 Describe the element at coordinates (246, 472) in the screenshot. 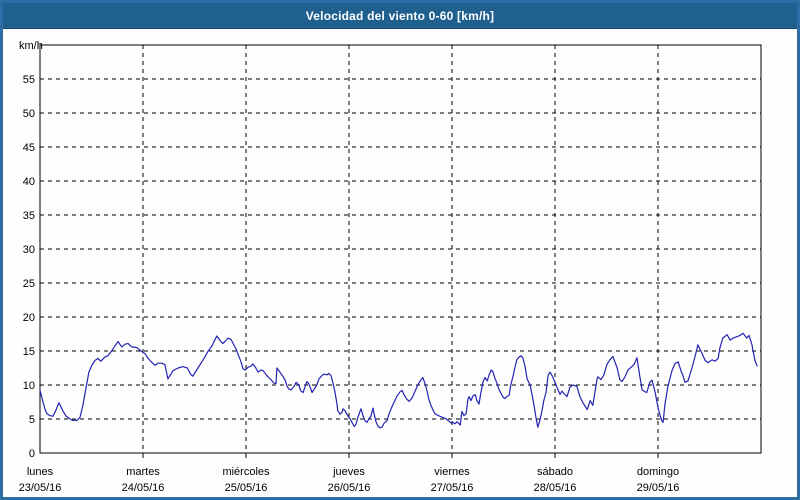

I see `x-day-name-label: miércoles` at that location.